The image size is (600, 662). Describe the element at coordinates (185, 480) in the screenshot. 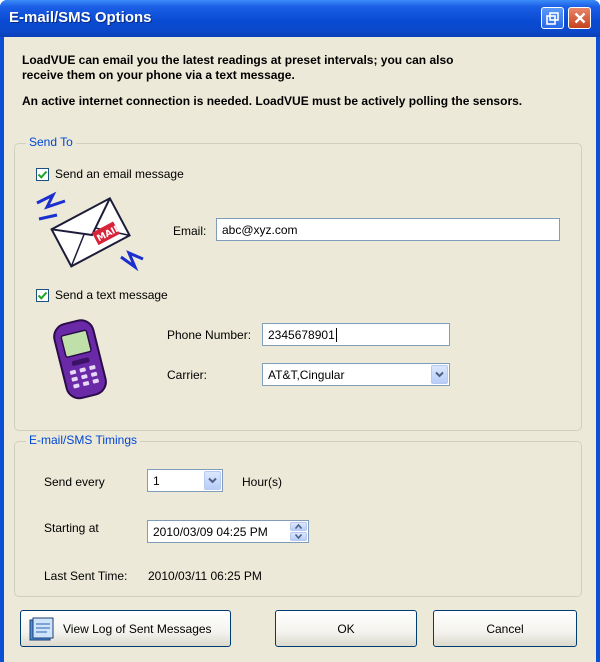

I see `send-every-dropdown: 1` at that location.